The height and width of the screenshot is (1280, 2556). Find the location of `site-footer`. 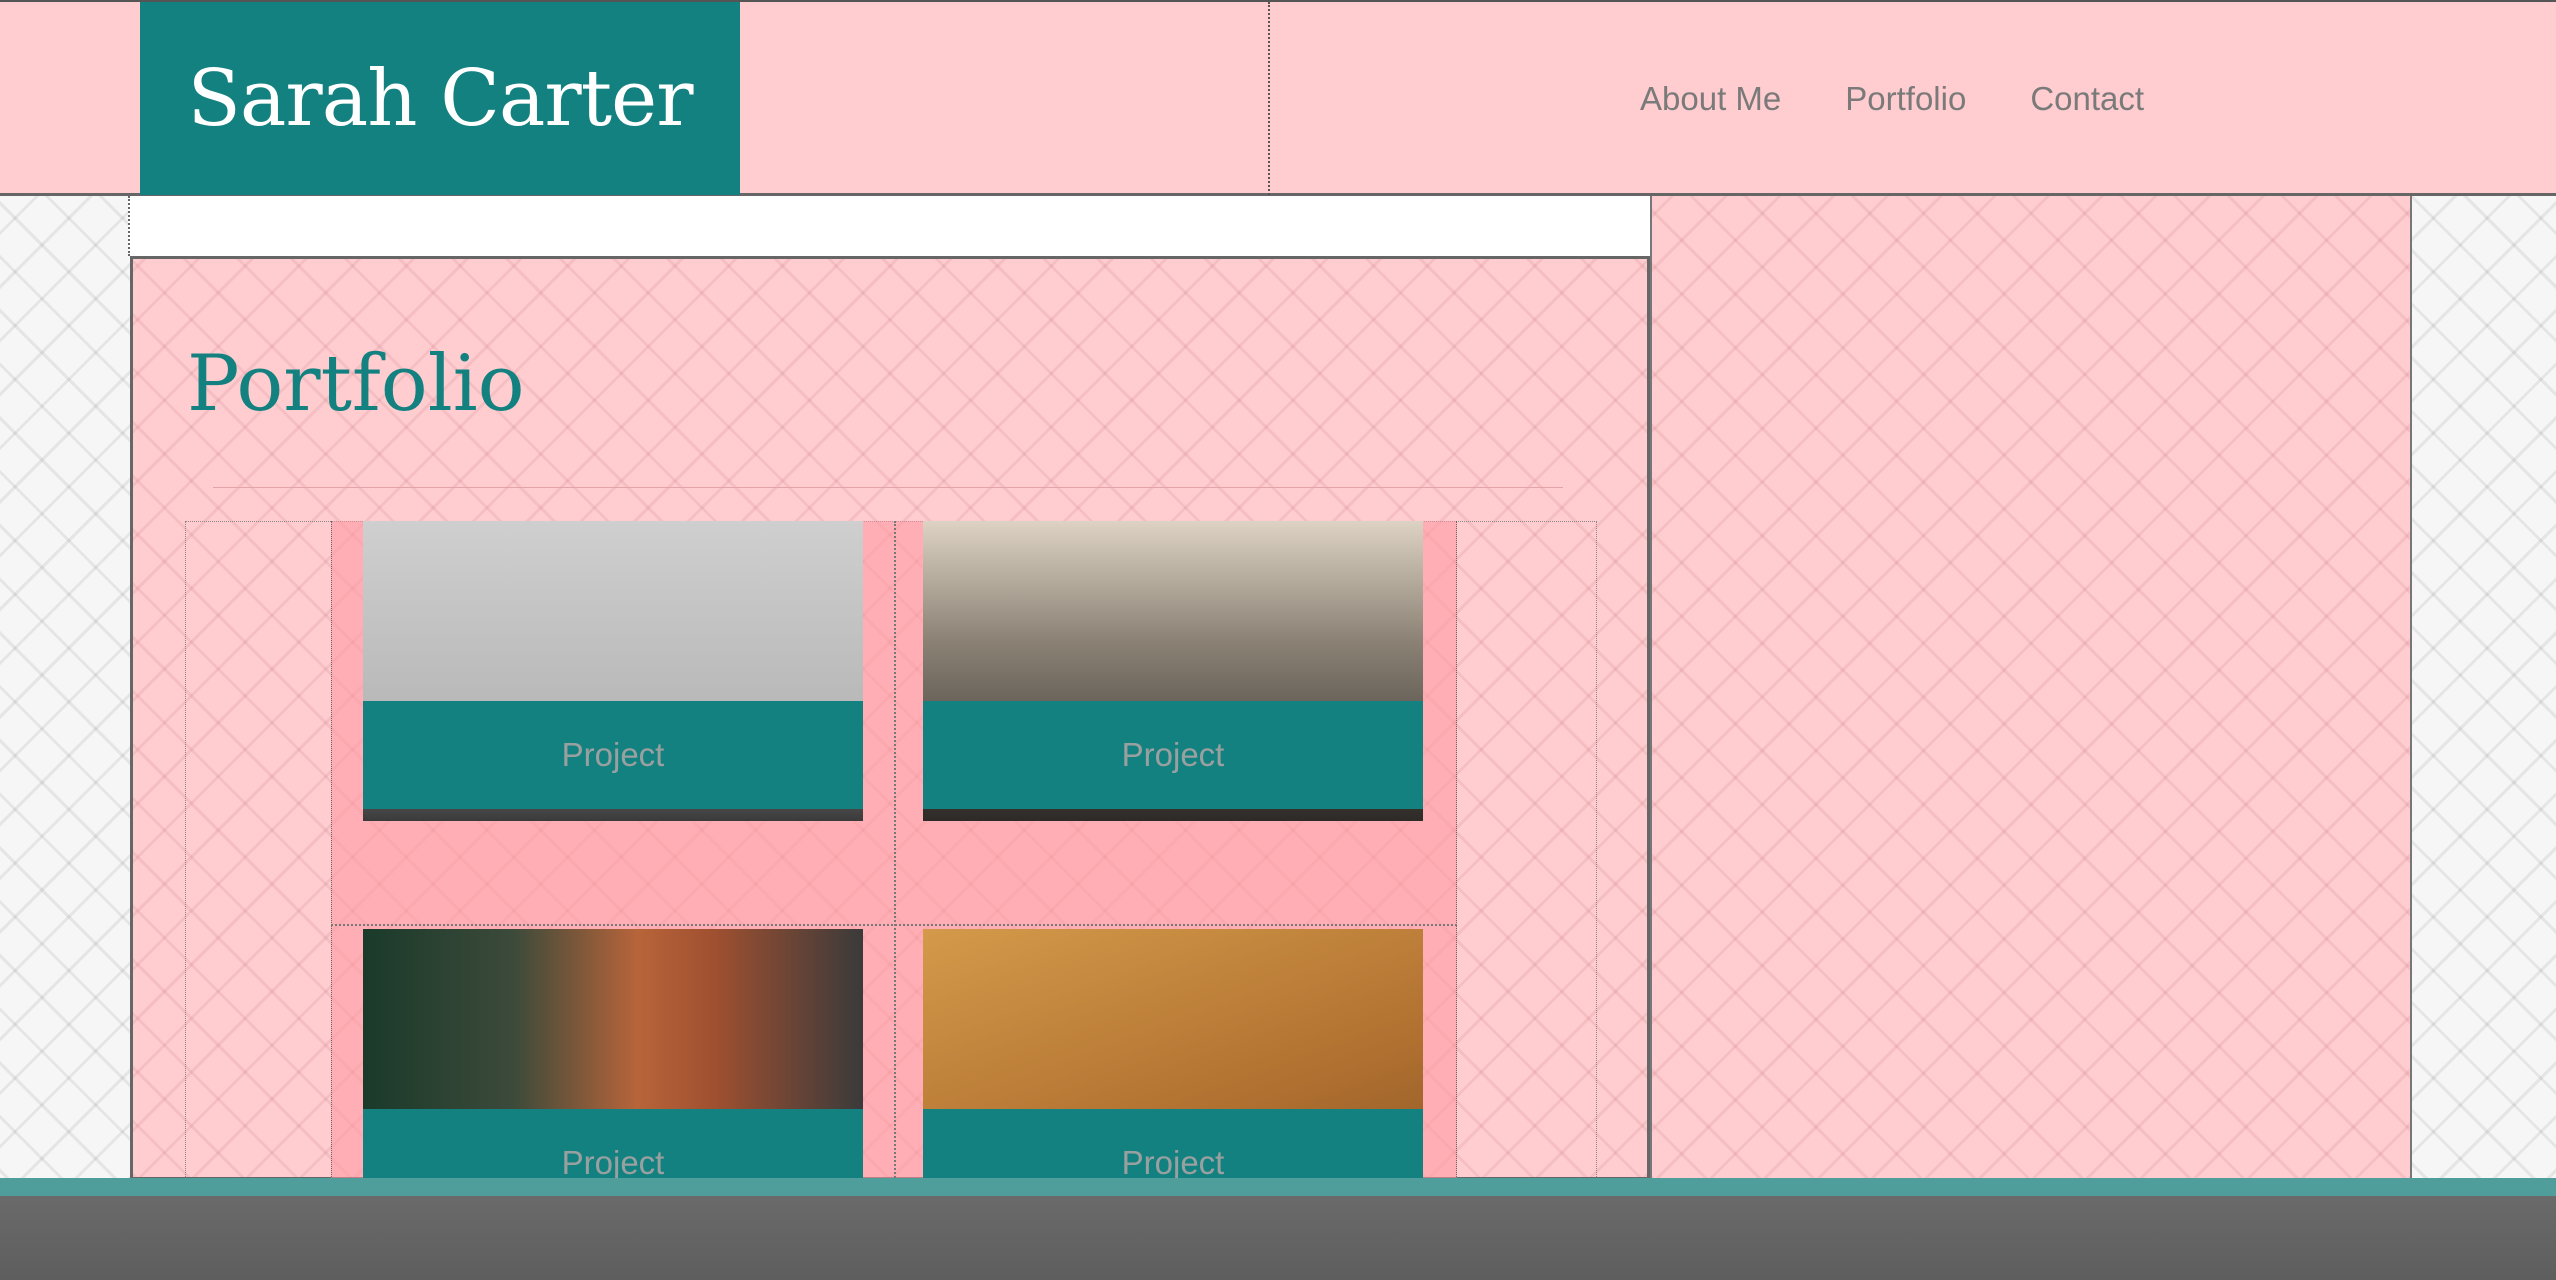

site-footer is located at coordinates (1278, 1238).